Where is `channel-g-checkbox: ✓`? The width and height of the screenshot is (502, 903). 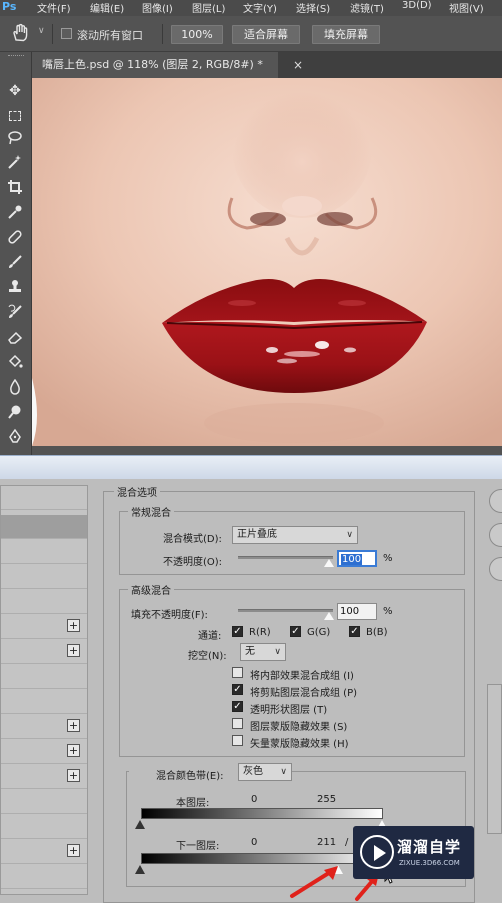 channel-g-checkbox: ✓ is located at coordinates (295, 631).